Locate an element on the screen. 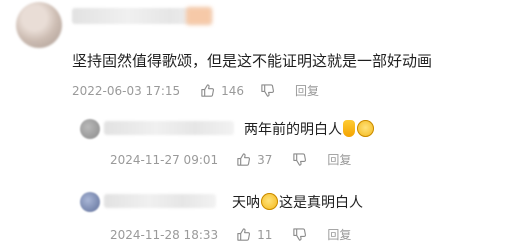 This screenshot has width=508, height=250. thumbs-up-emoji is located at coordinates (349, 128).